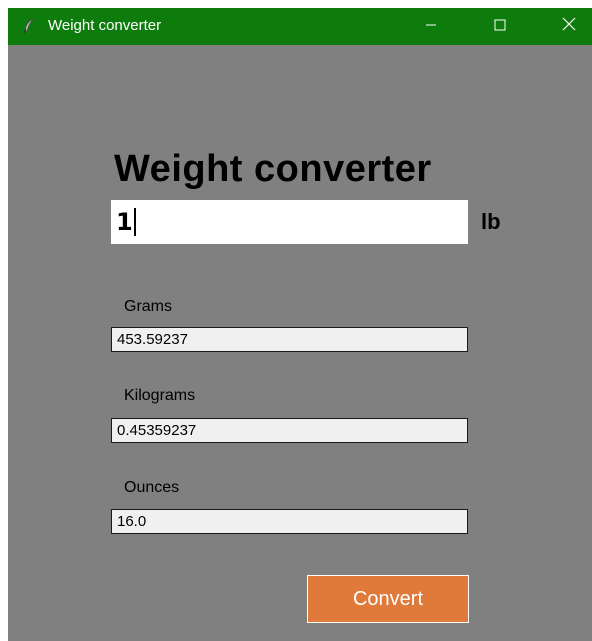 The image size is (592, 641). I want to click on maximize-icon, so click(500, 27).